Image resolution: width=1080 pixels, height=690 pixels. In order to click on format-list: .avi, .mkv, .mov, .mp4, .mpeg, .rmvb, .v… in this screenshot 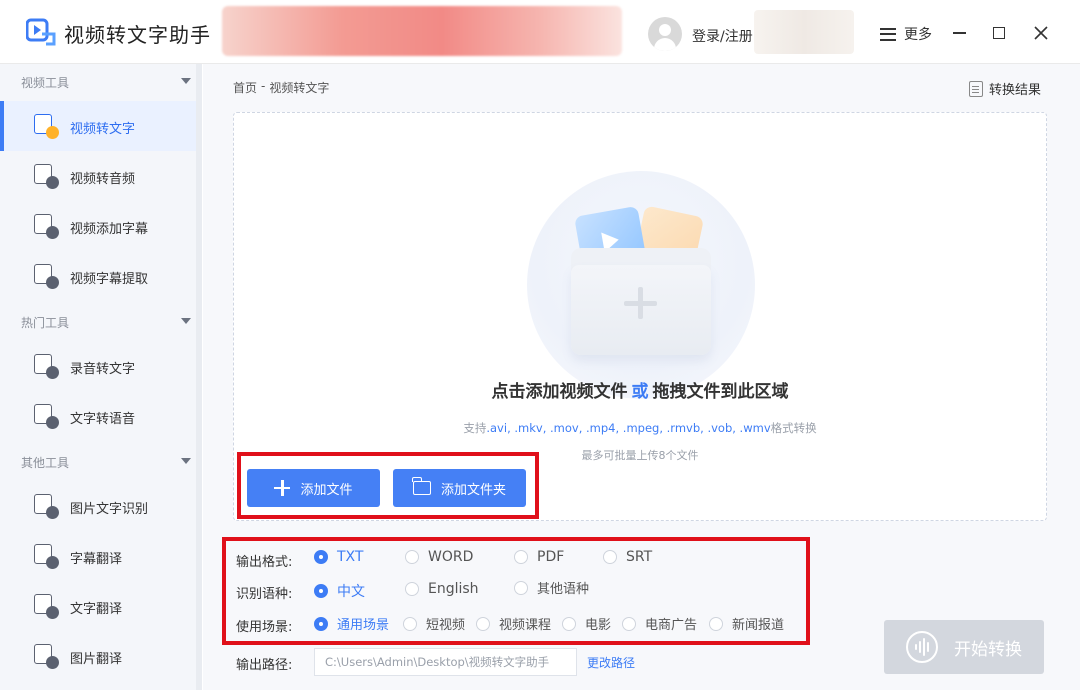, I will do `click(628, 428)`.